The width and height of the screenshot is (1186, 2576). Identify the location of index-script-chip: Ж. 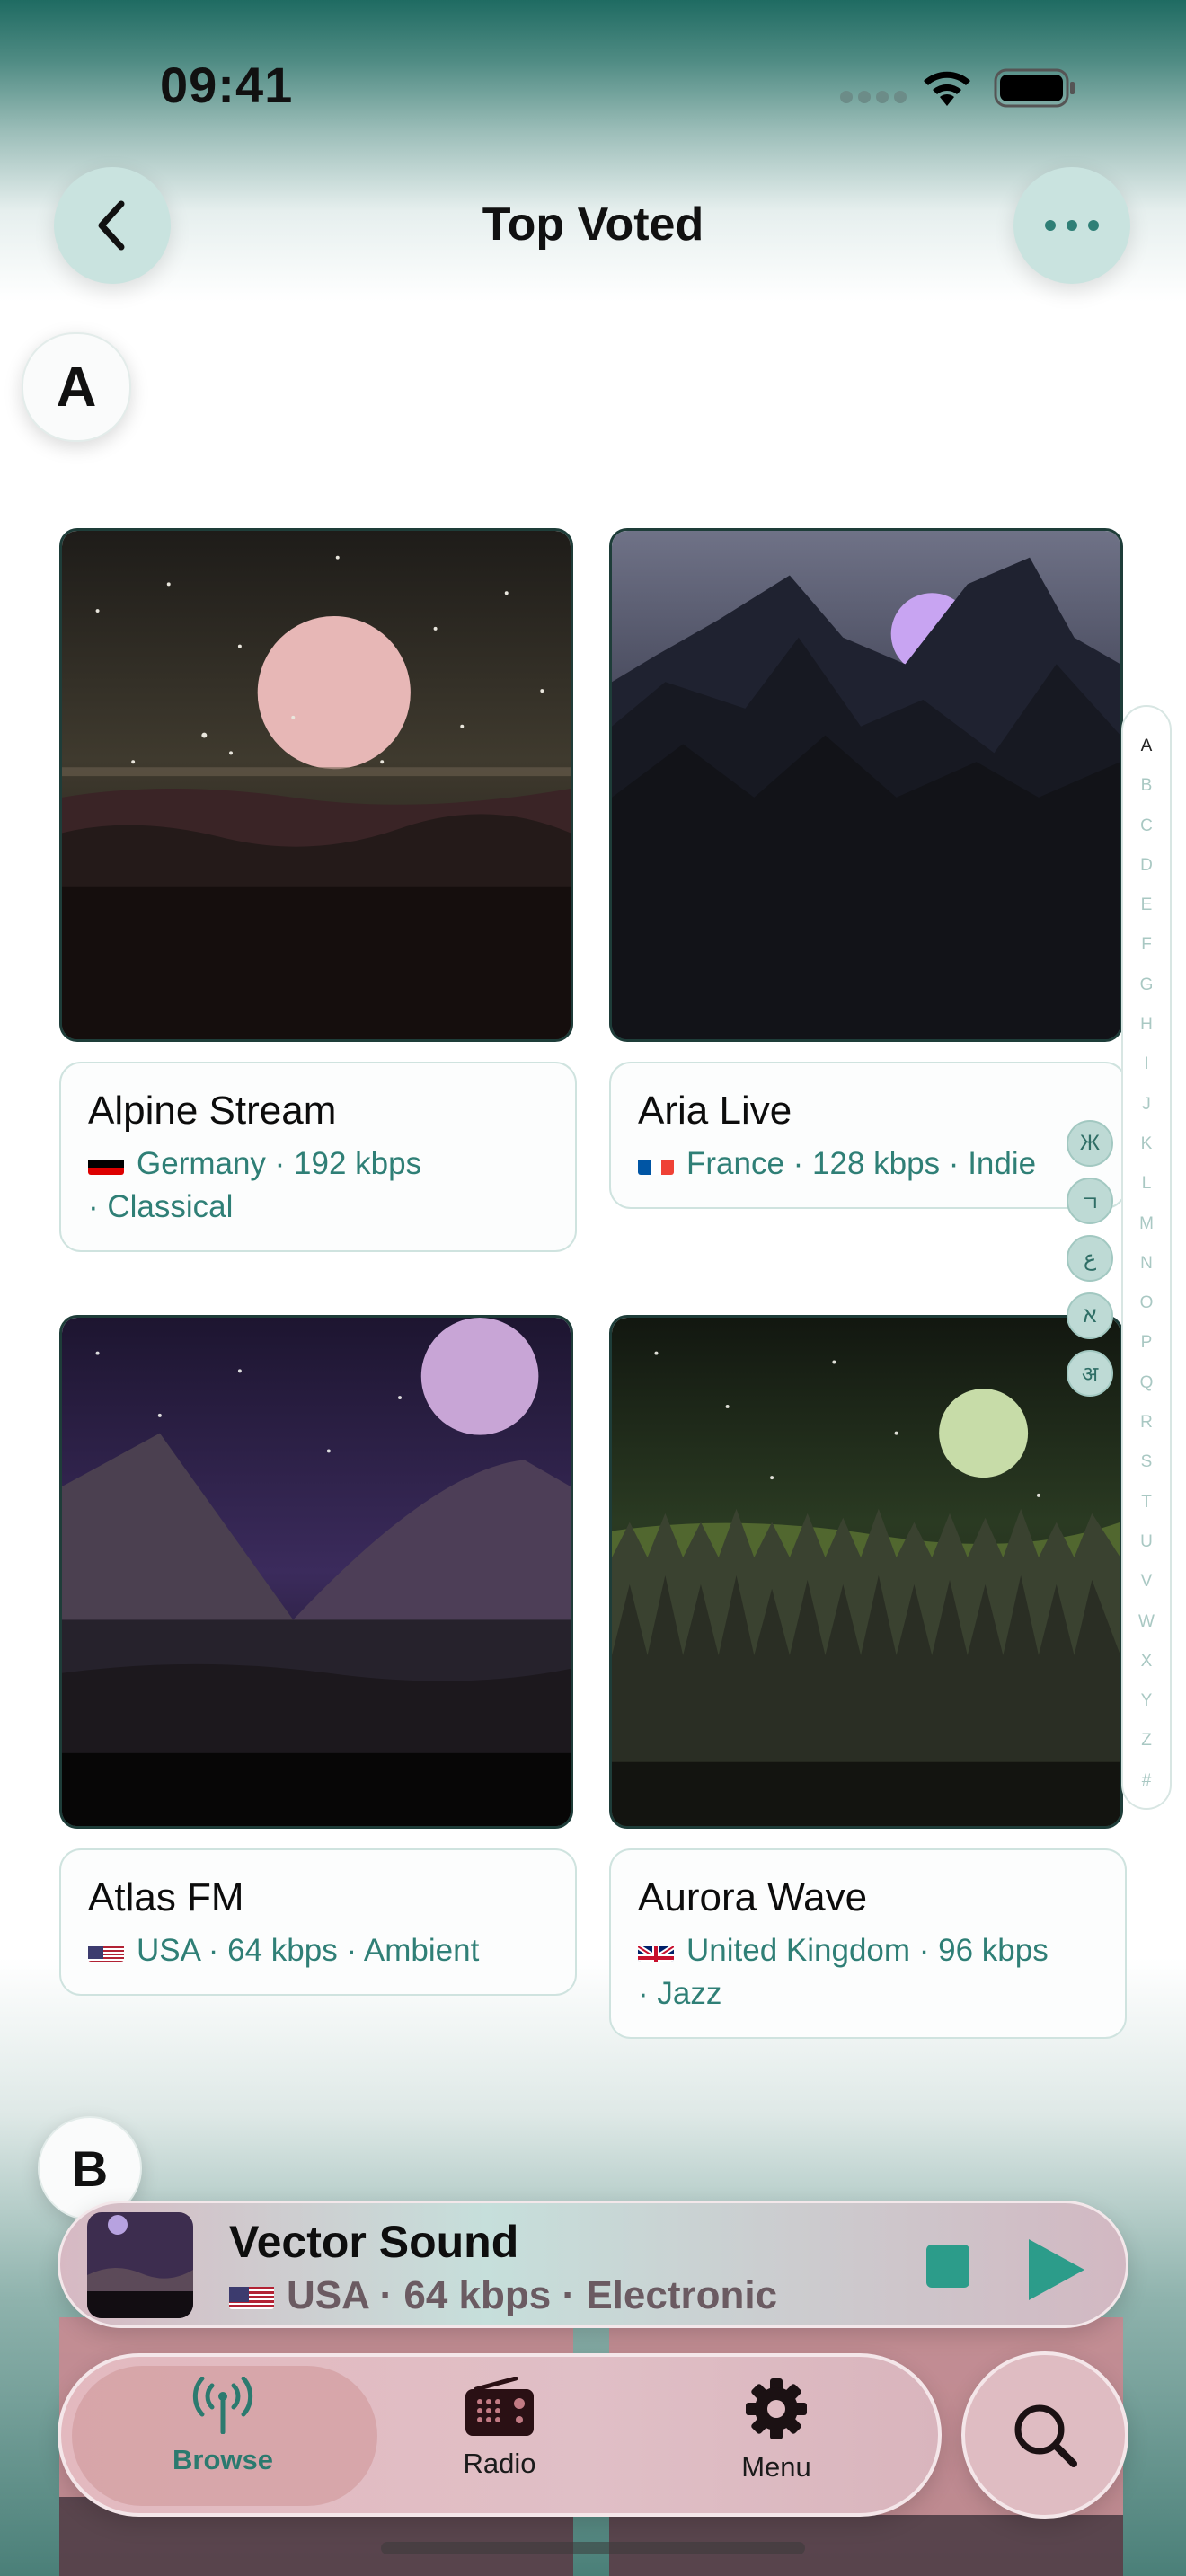
(1090, 1143).